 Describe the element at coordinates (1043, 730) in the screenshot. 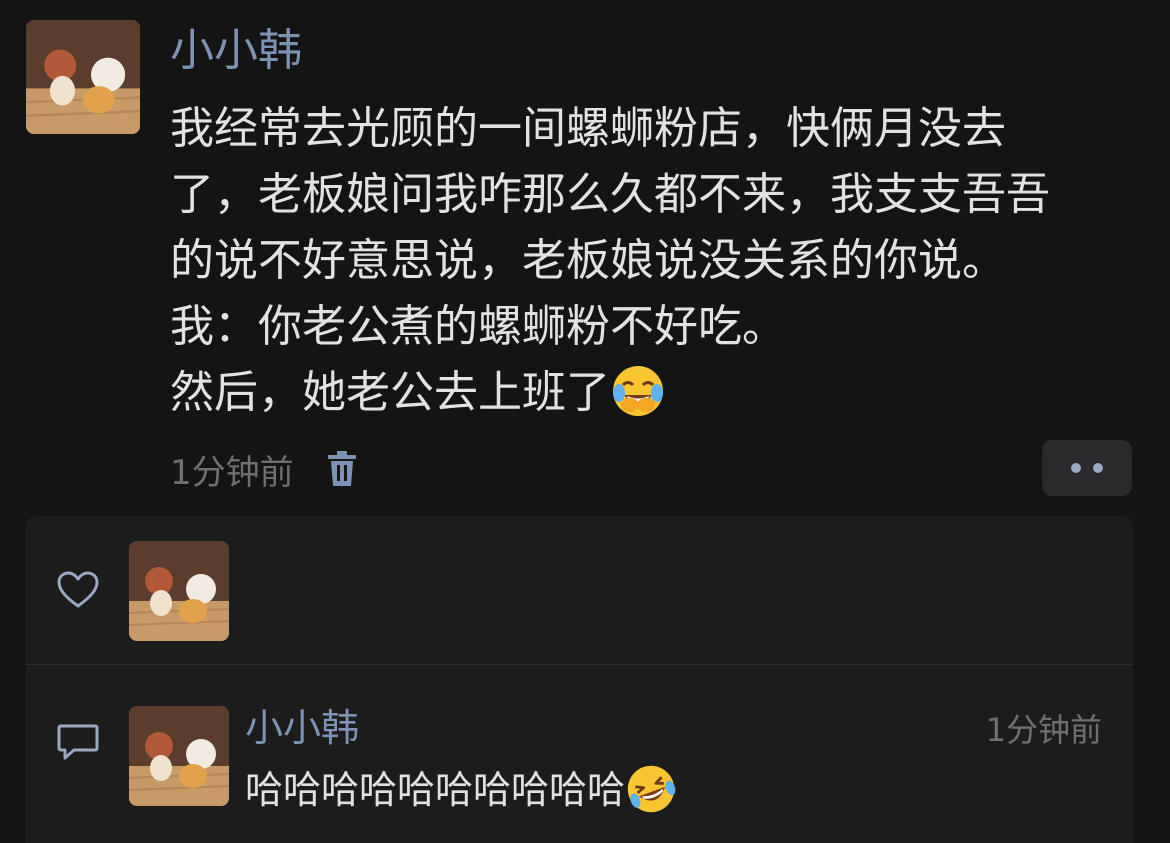

I see `comment-time: 1分钟前` at that location.